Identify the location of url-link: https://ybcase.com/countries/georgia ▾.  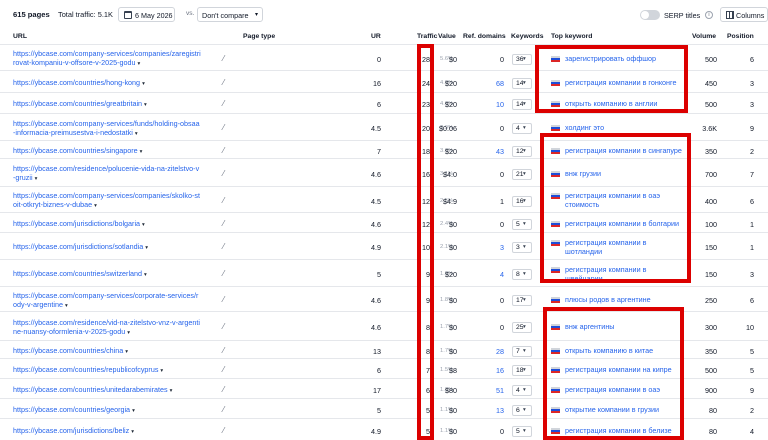
(115, 410).